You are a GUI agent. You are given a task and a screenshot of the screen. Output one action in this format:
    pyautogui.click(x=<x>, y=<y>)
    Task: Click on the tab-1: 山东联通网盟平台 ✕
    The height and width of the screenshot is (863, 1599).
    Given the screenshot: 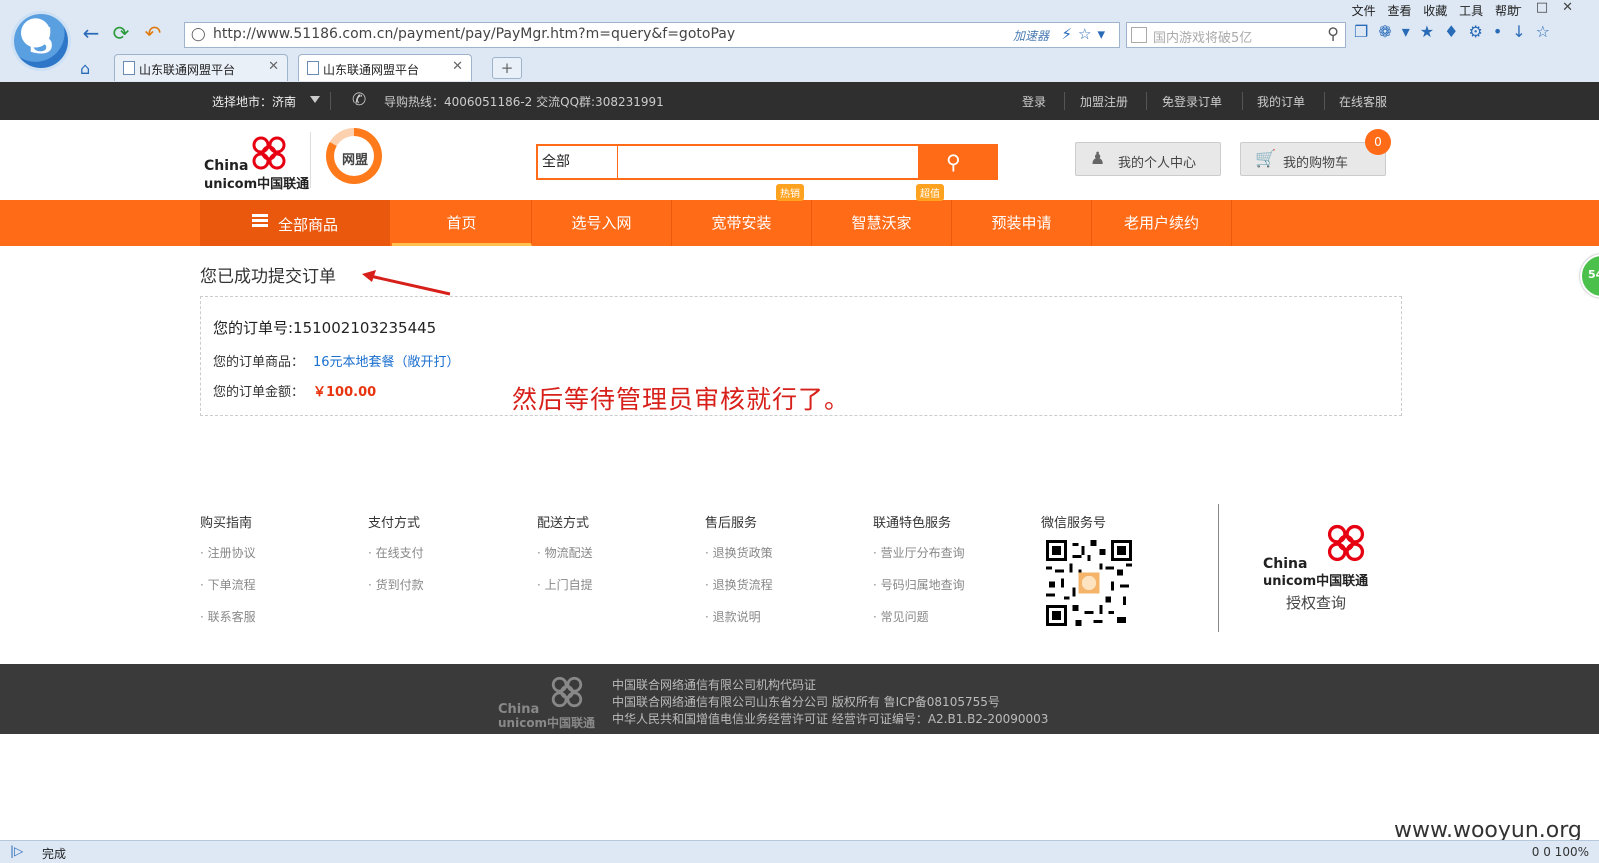 What is the action you would take?
    pyautogui.click(x=201, y=67)
    